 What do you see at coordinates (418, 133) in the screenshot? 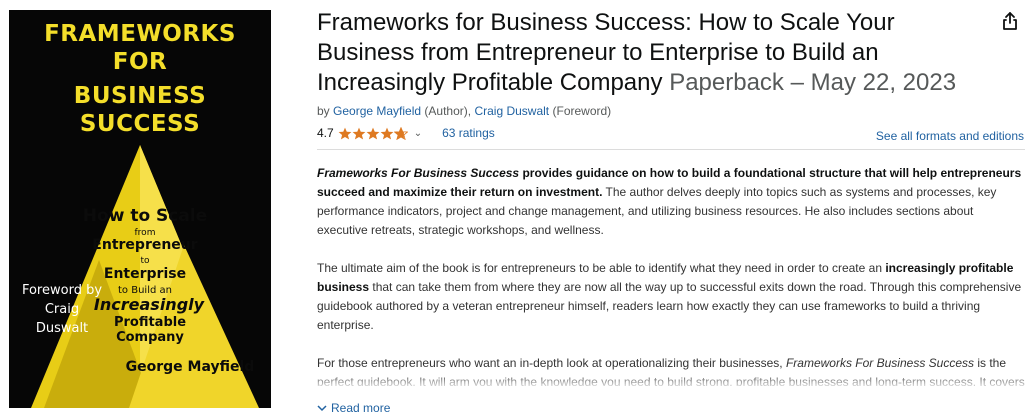
I see `chevron-down-icon: ⌄` at bounding box center [418, 133].